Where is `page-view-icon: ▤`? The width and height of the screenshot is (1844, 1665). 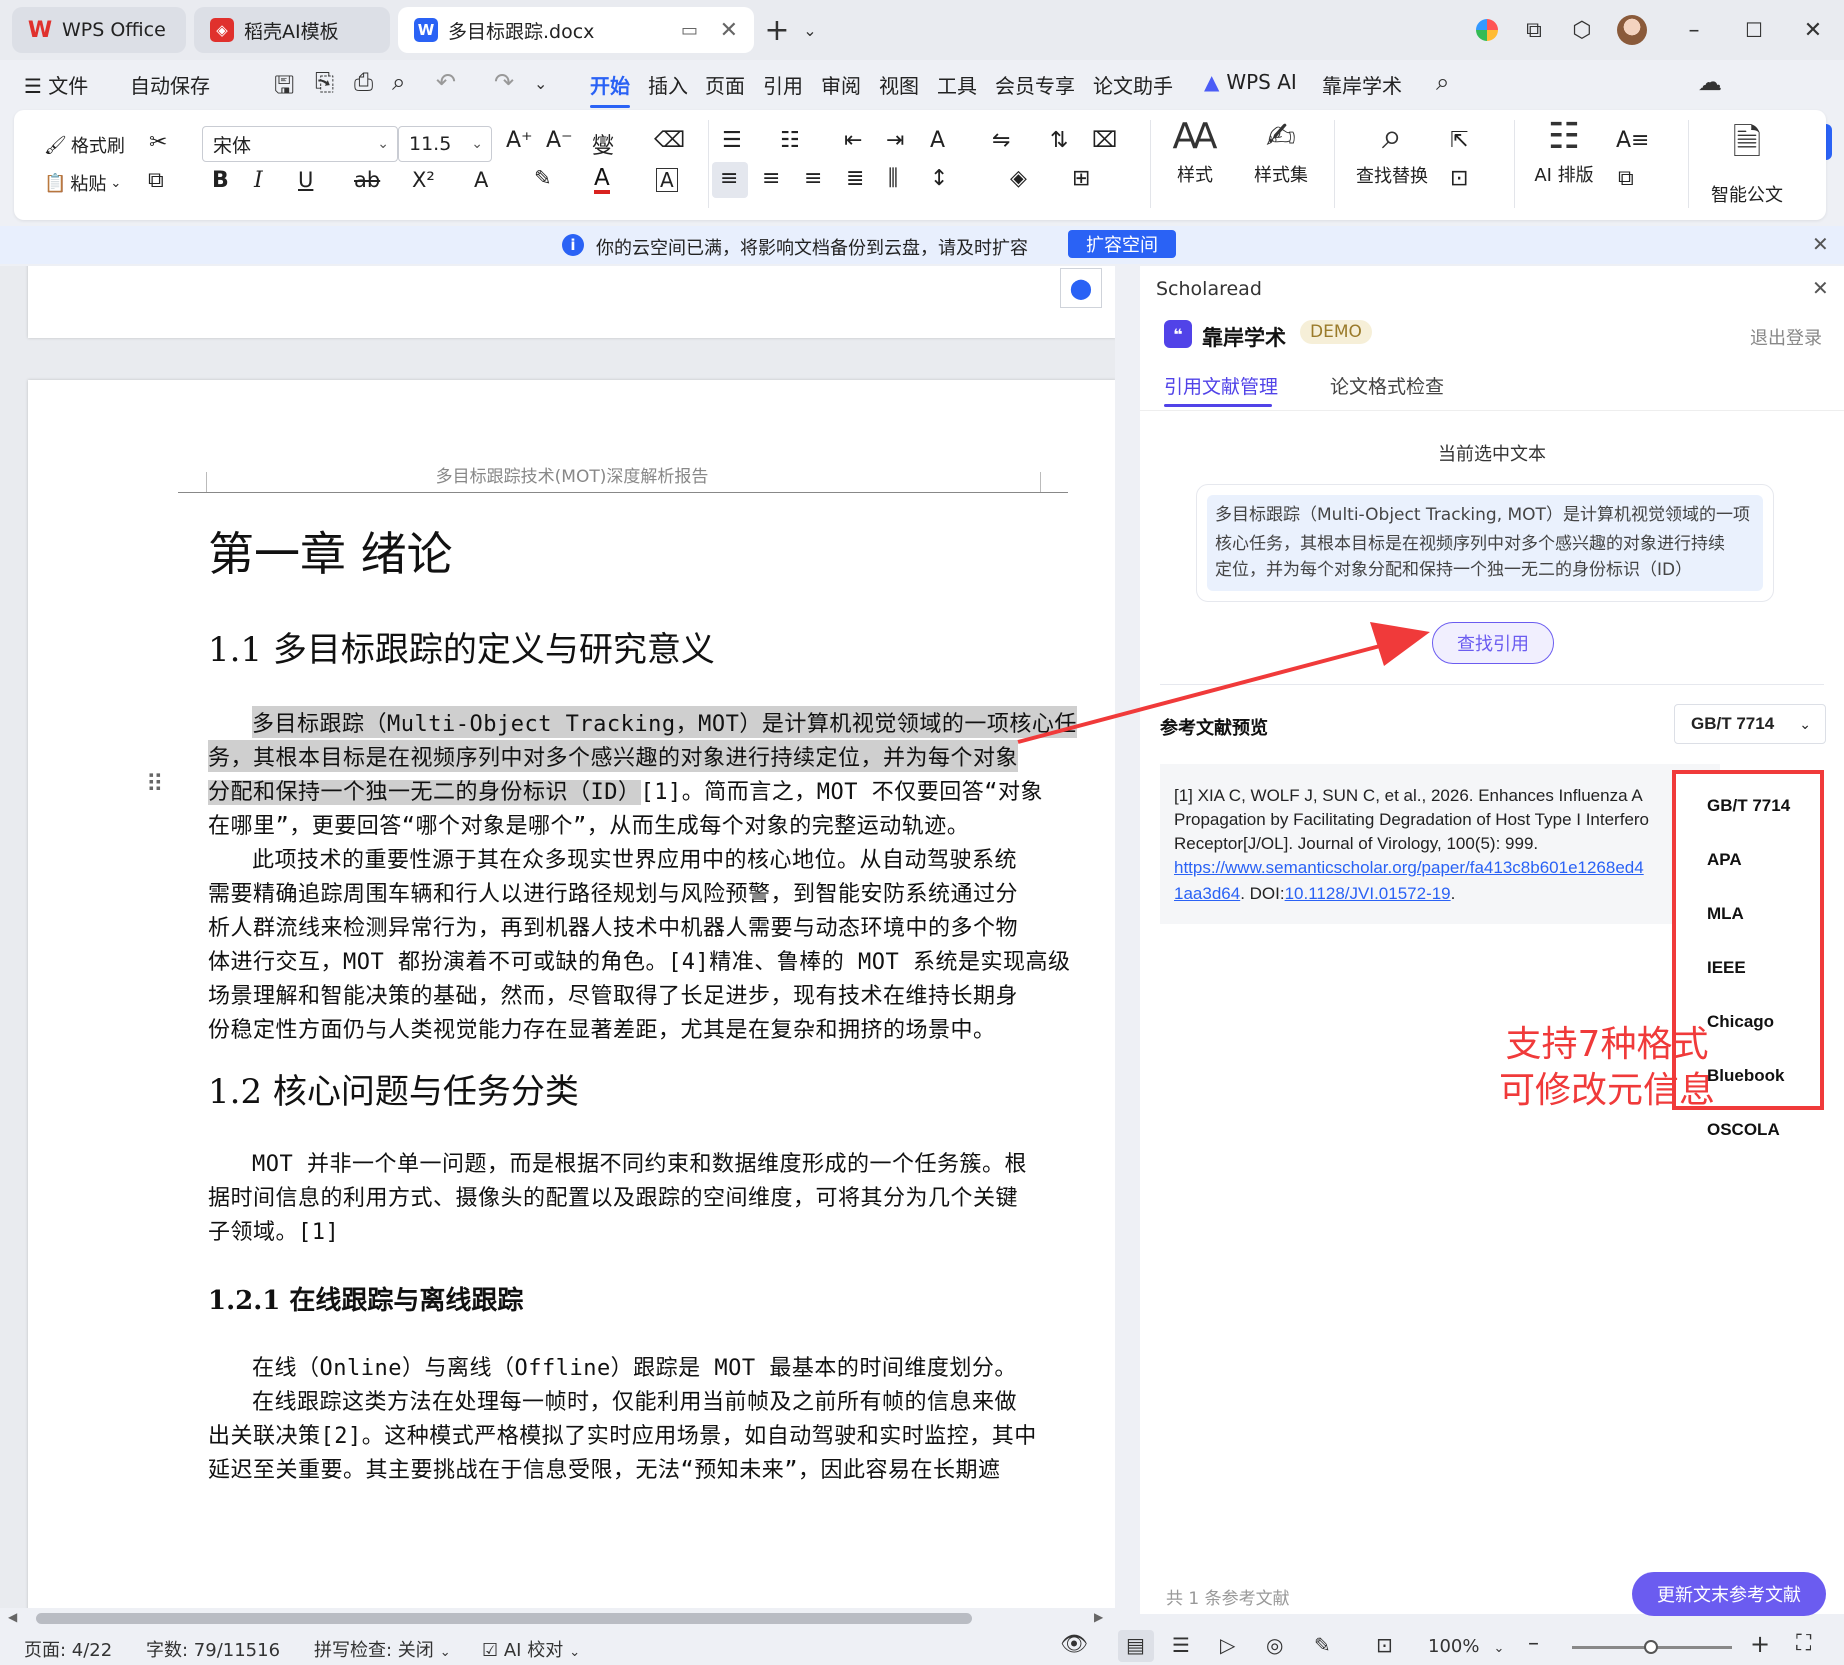 page-view-icon: ▤ is located at coordinates (1135, 1645).